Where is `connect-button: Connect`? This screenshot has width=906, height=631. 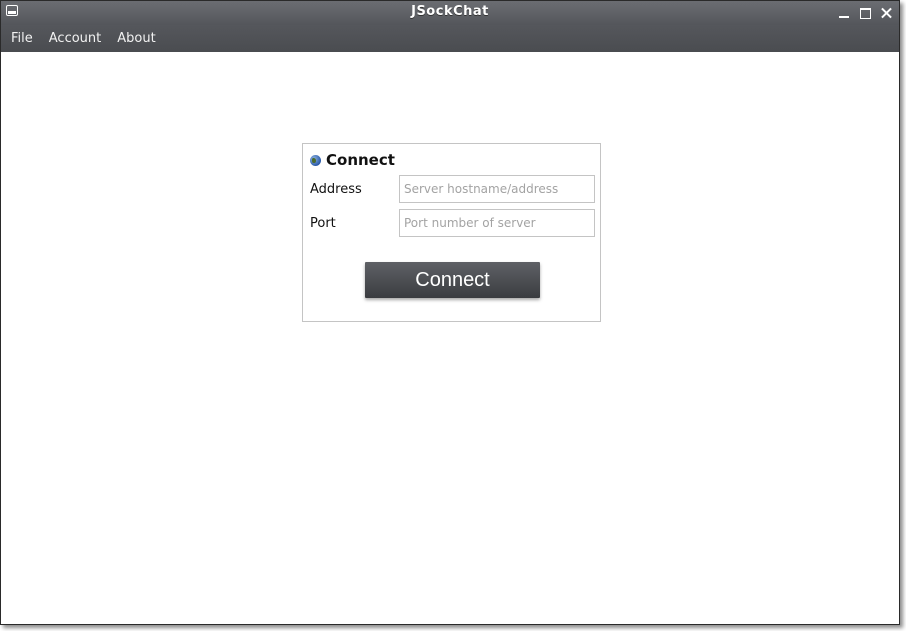
connect-button: Connect is located at coordinates (452, 280).